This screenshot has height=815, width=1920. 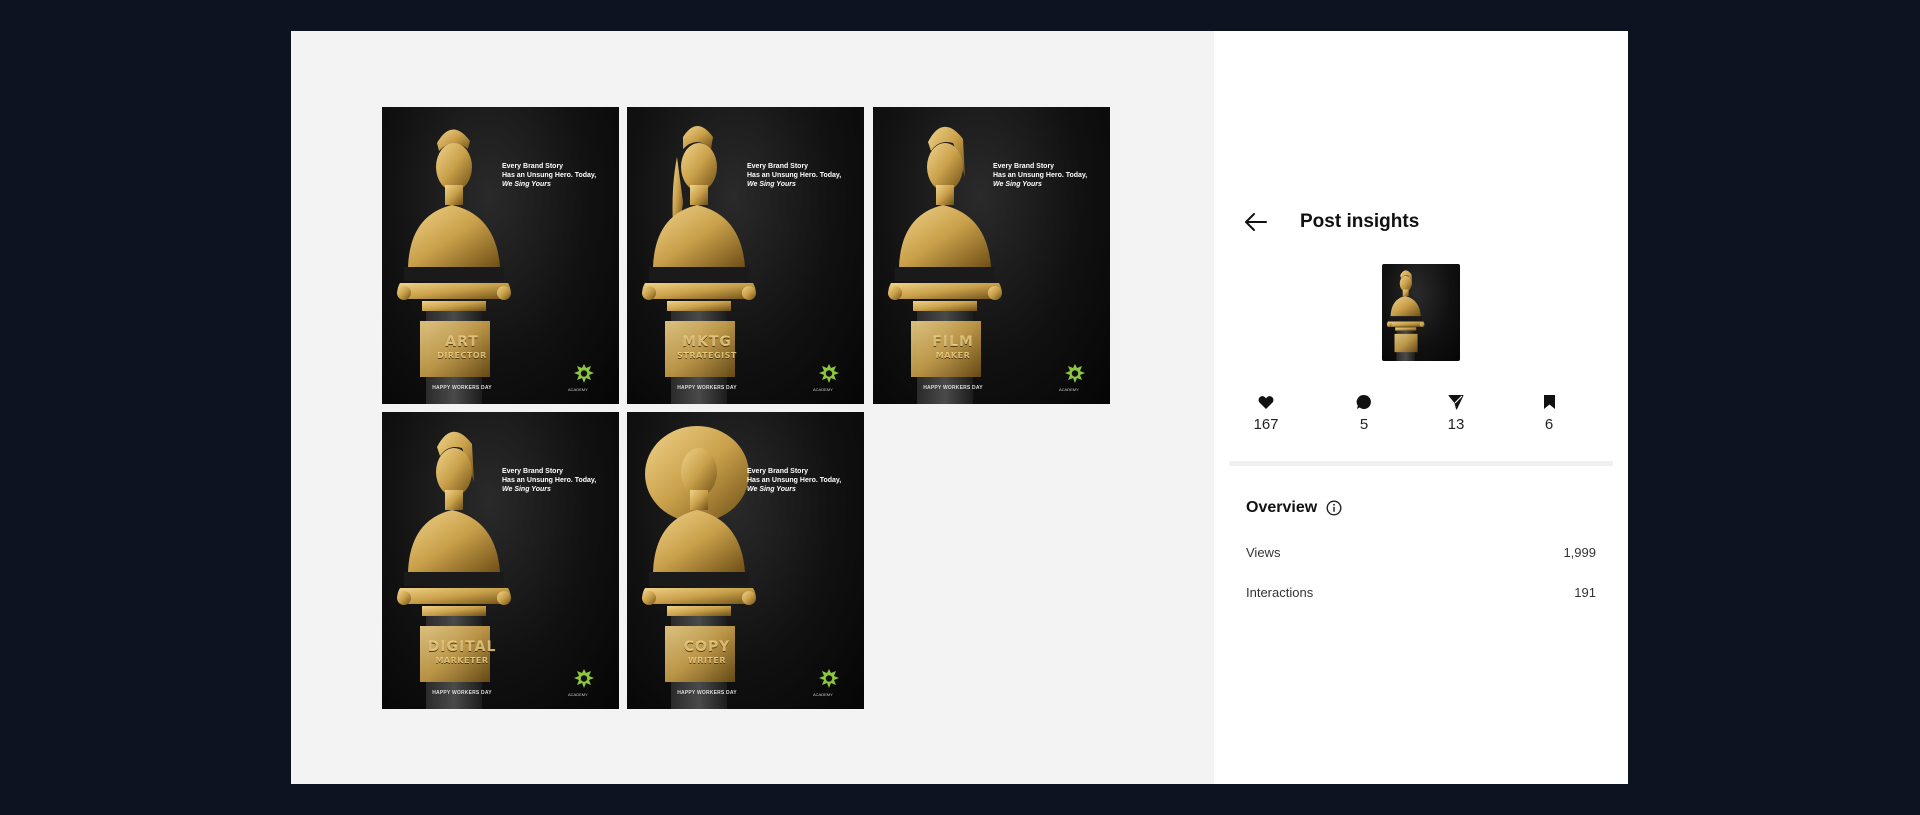 What do you see at coordinates (1456, 424) in the screenshot?
I see `shares-count: 13` at bounding box center [1456, 424].